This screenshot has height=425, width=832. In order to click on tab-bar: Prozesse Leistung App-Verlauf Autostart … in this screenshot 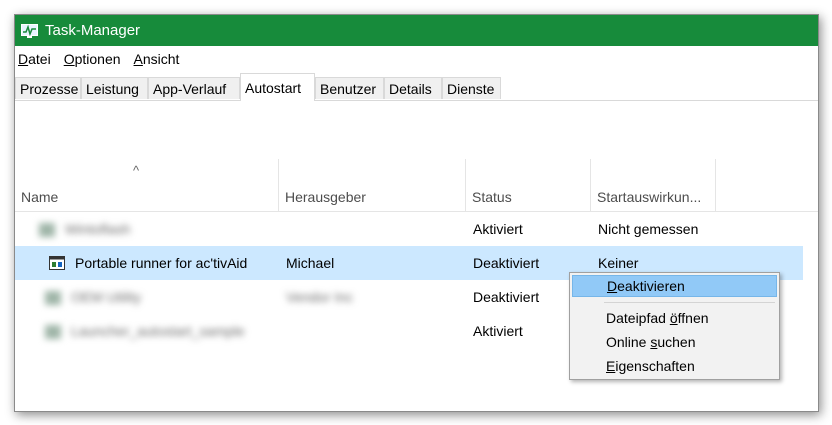, I will do `click(416, 86)`.